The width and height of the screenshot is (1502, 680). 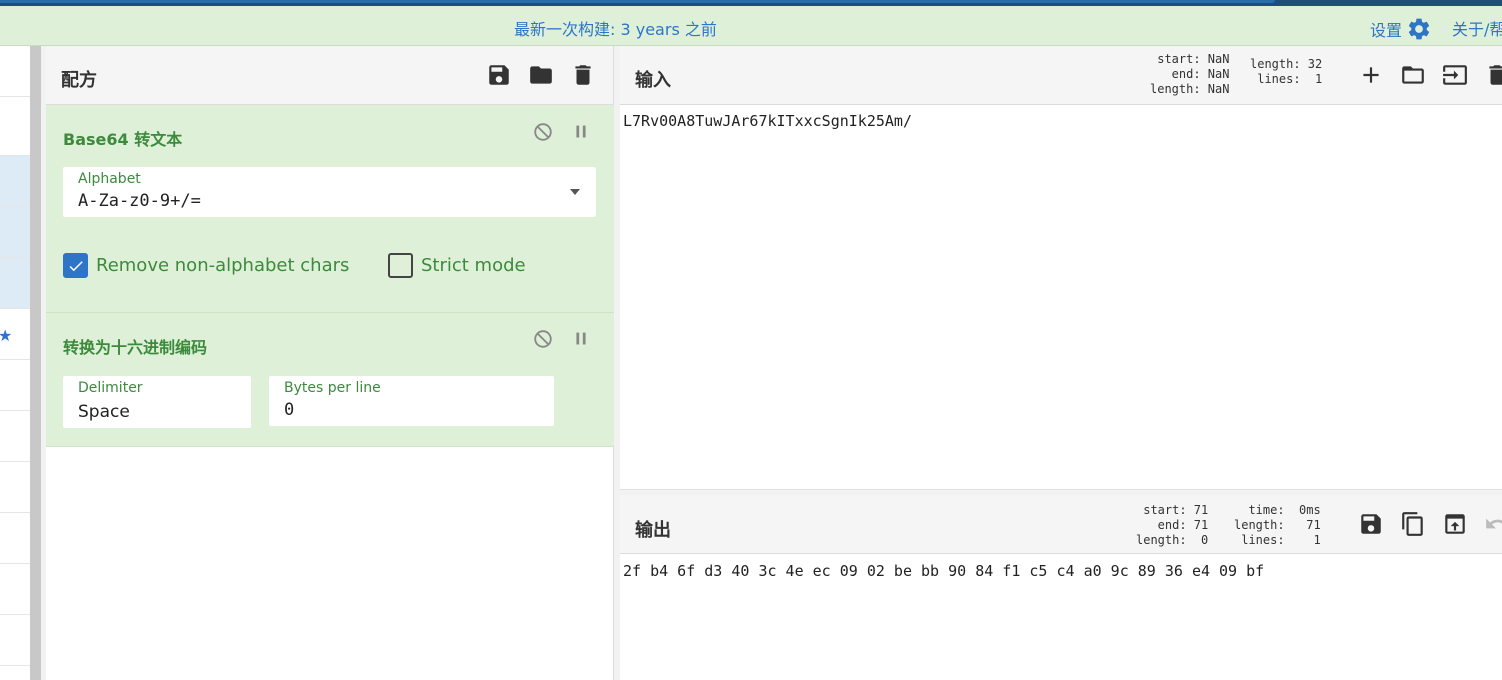 What do you see at coordinates (329, 192) in the screenshot?
I see `alphabet-select: Alphabet A-Za-z0-9+/=` at bounding box center [329, 192].